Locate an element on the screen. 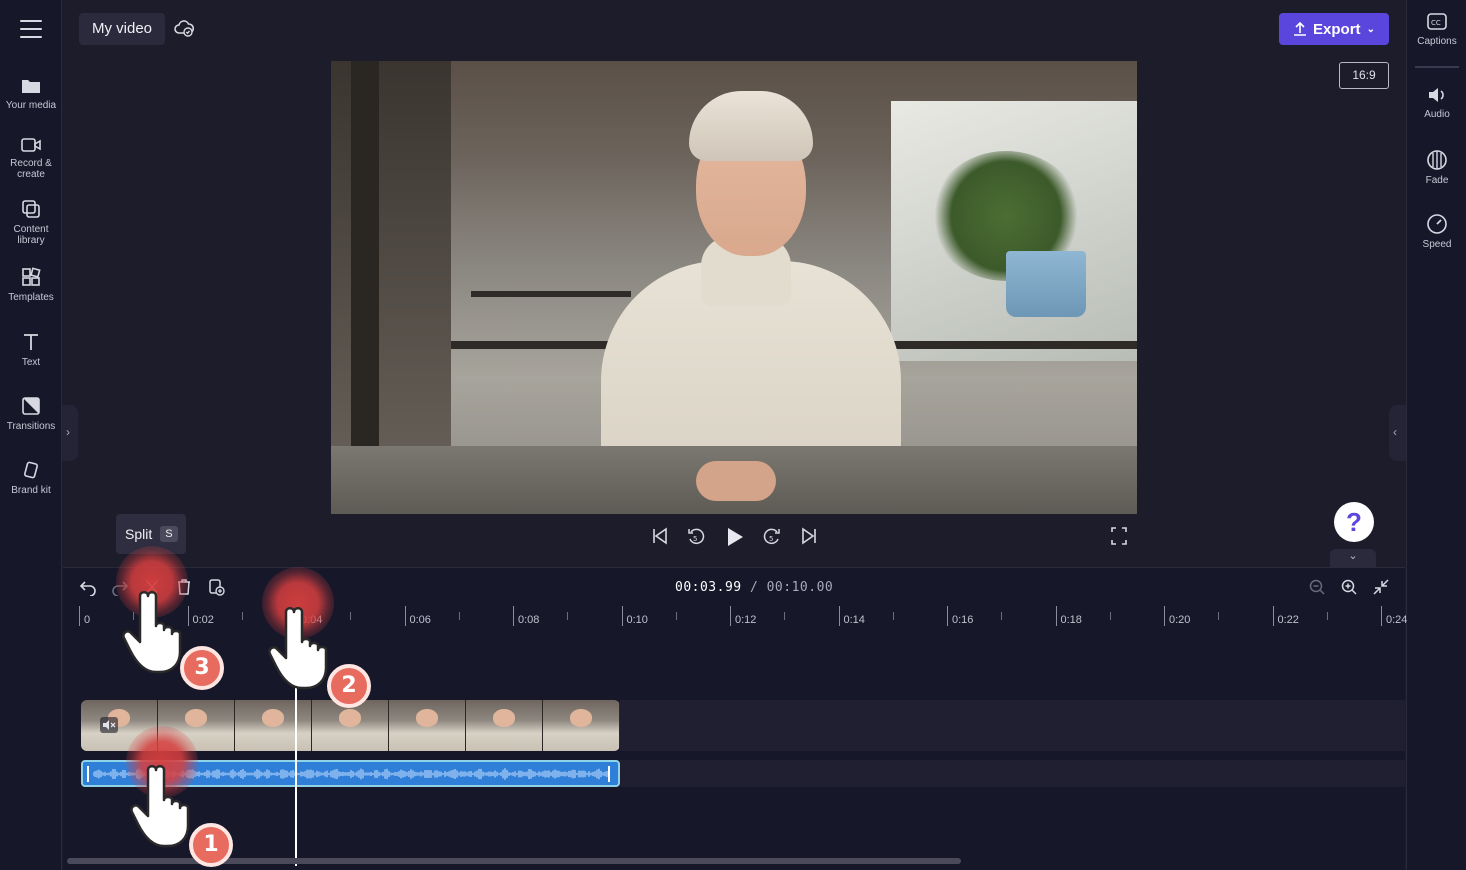 This screenshot has height=870, width=1466. chevron-right-icon: › is located at coordinates (68, 432).